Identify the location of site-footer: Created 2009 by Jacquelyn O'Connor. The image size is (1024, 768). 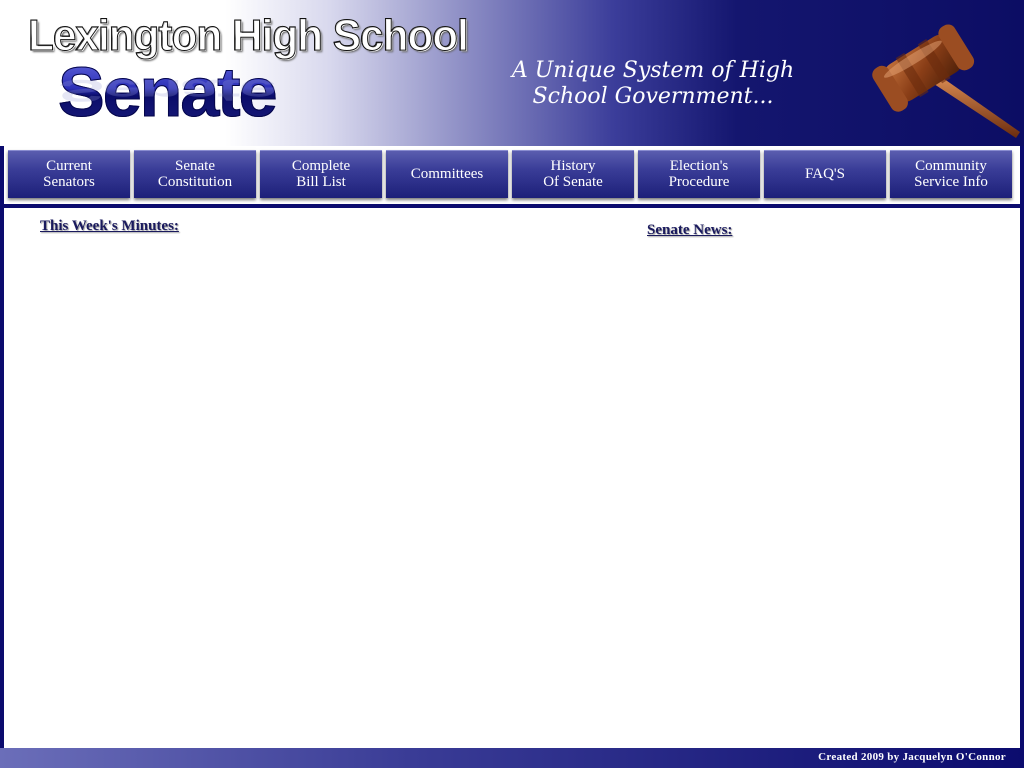
(512, 758).